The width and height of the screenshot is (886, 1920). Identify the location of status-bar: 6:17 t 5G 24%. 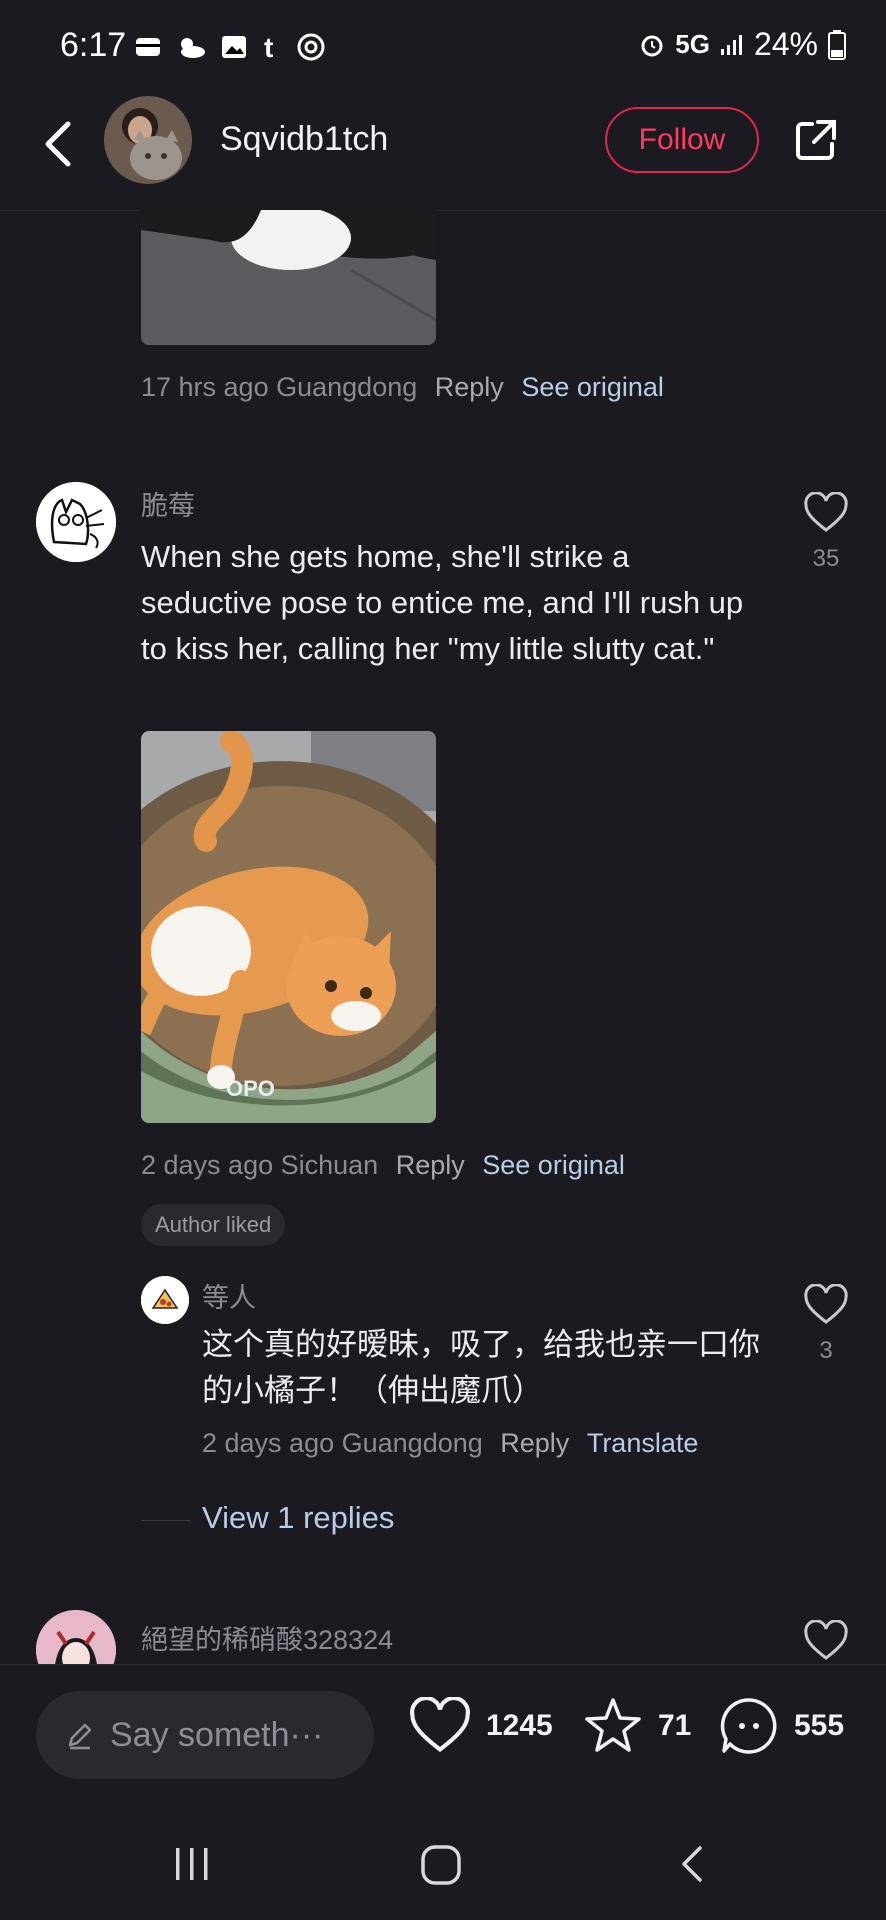
(443, 48).